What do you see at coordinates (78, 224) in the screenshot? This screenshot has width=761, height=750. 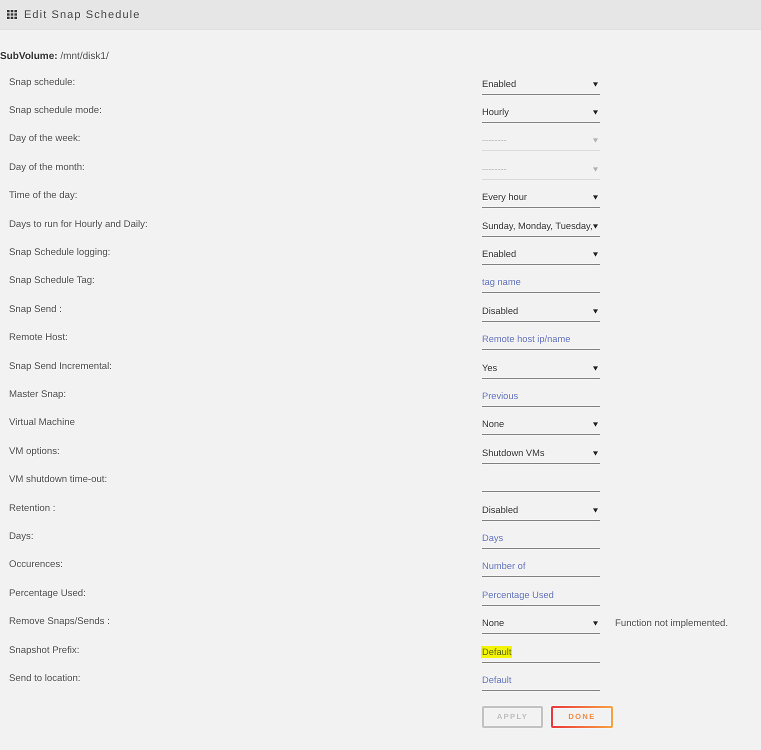 I see `field-label: Days to run for Hourly and Daily:` at bounding box center [78, 224].